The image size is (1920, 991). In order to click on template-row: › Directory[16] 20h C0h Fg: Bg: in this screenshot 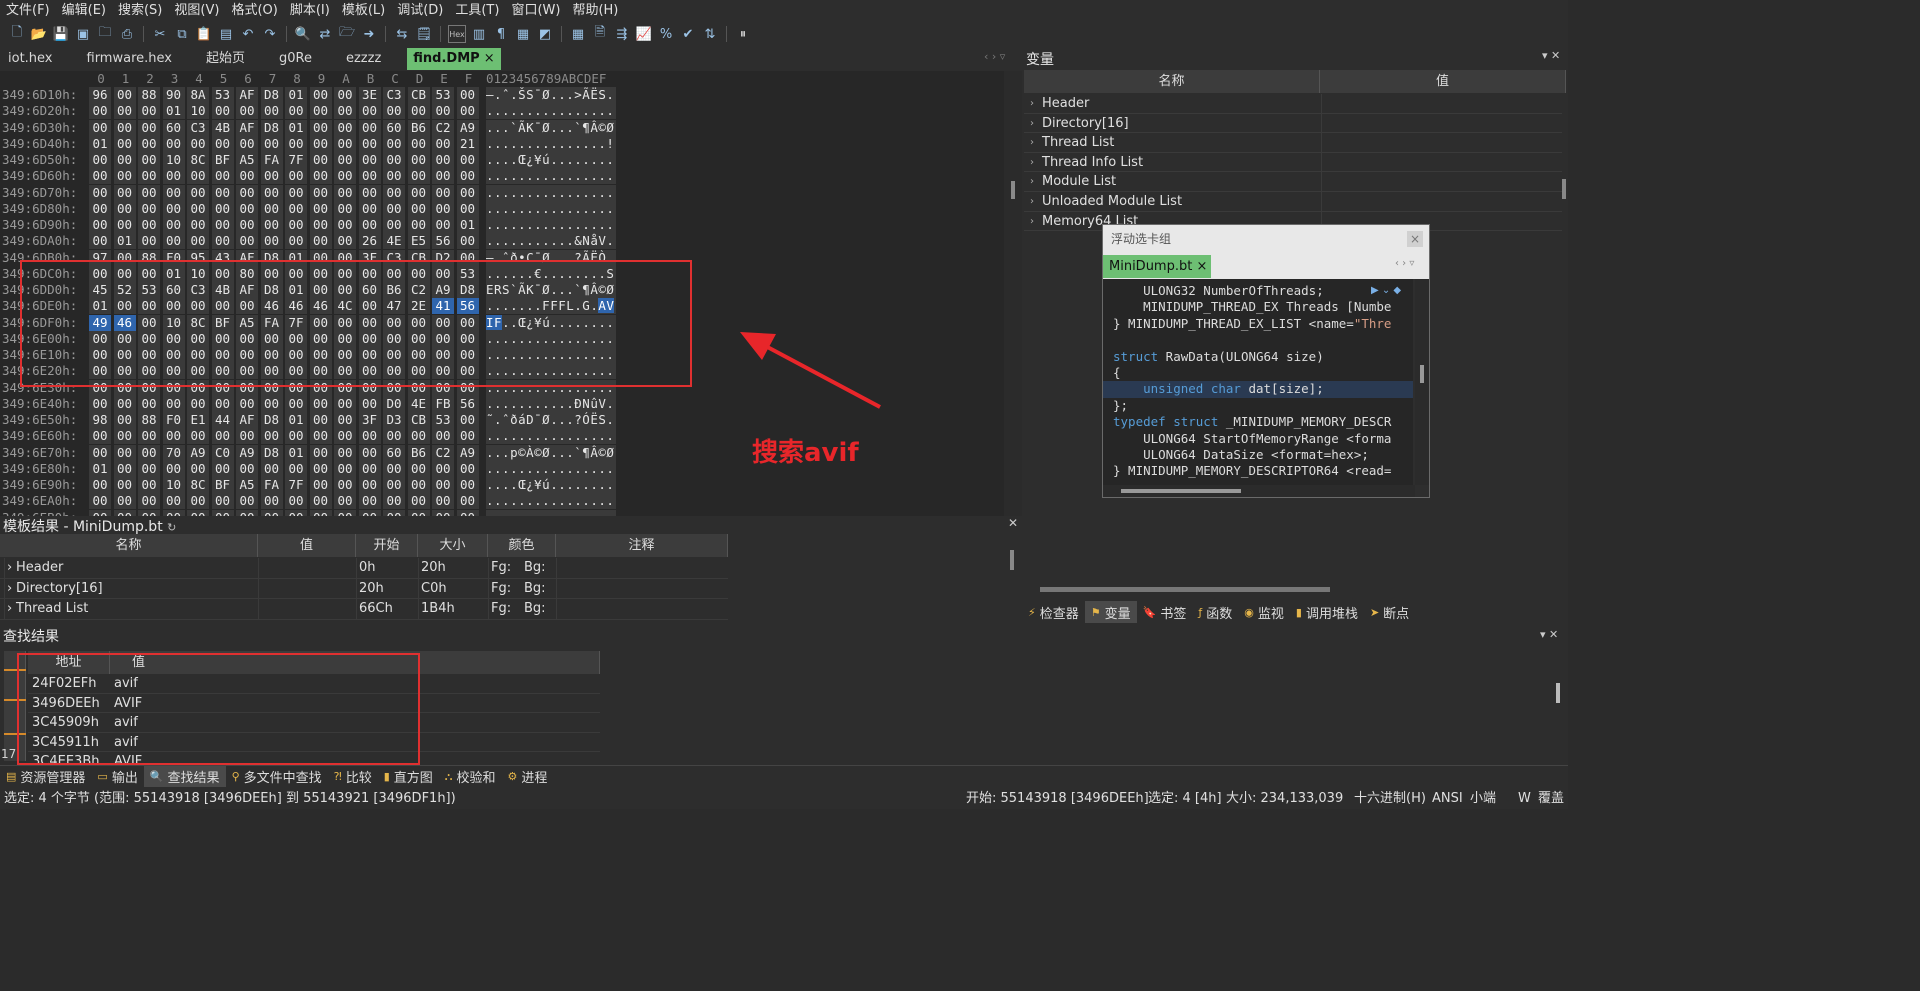, I will do `click(364, 589)`.